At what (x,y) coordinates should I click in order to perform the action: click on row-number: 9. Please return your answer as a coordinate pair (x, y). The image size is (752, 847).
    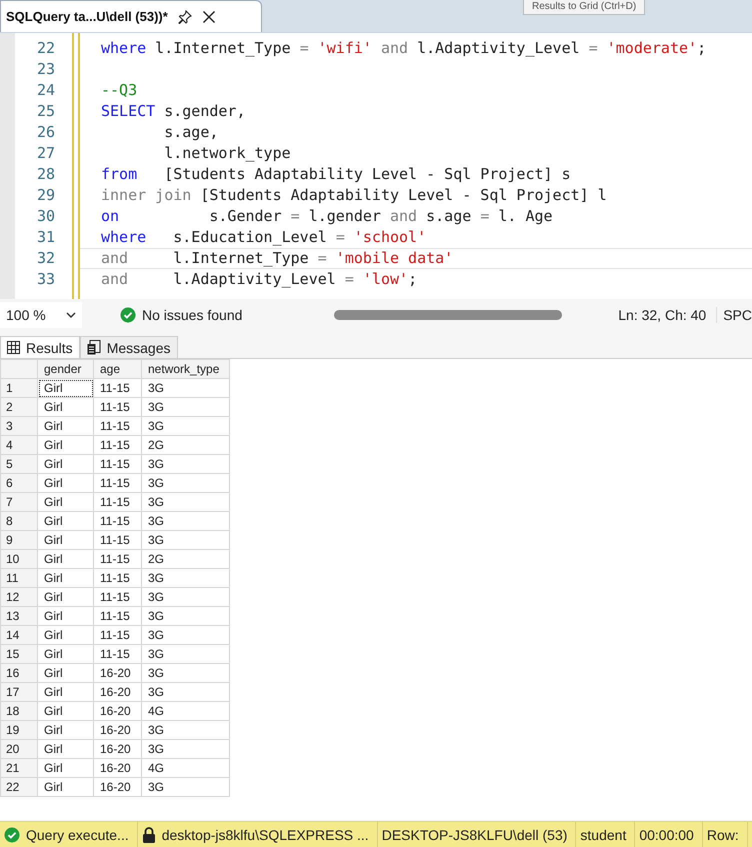
    Looking at the image, I should click on (19, 540).